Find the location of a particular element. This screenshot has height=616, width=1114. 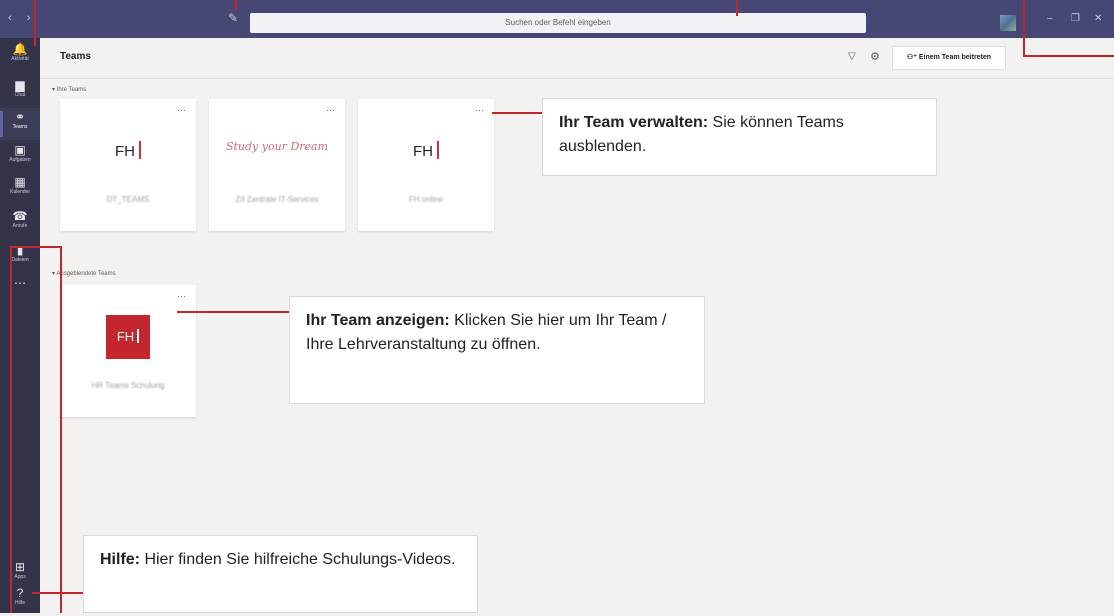

rail-item-calendar: ▦ Kalender is located at coordinates (20, 189).